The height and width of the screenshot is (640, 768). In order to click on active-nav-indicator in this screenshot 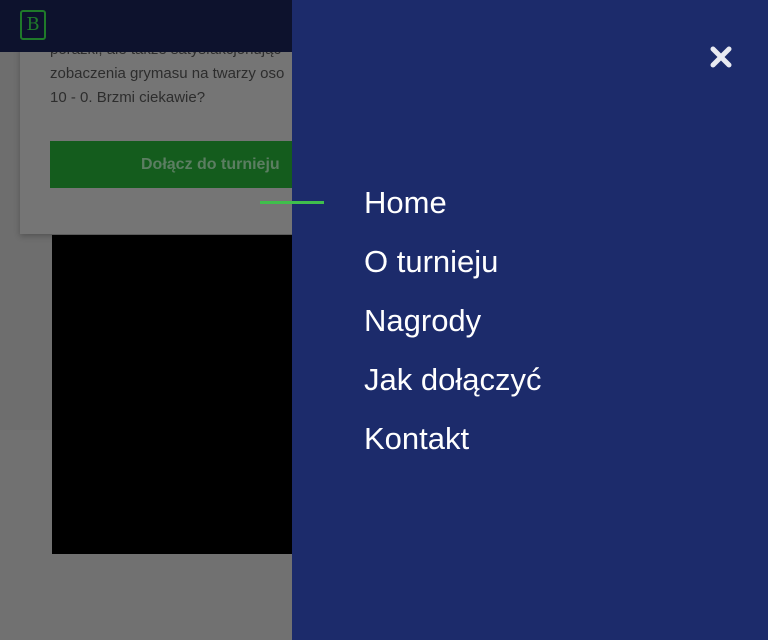, I will do `click(292, 202)`.